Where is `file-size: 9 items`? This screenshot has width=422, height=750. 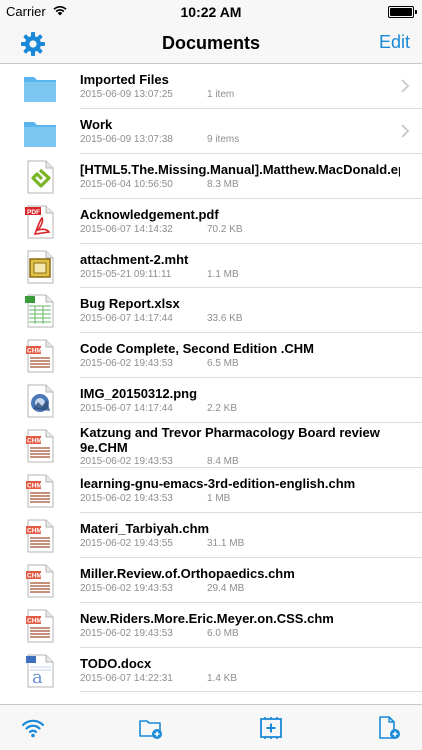 file-size: 9 items is located at coordinates (223, 139).